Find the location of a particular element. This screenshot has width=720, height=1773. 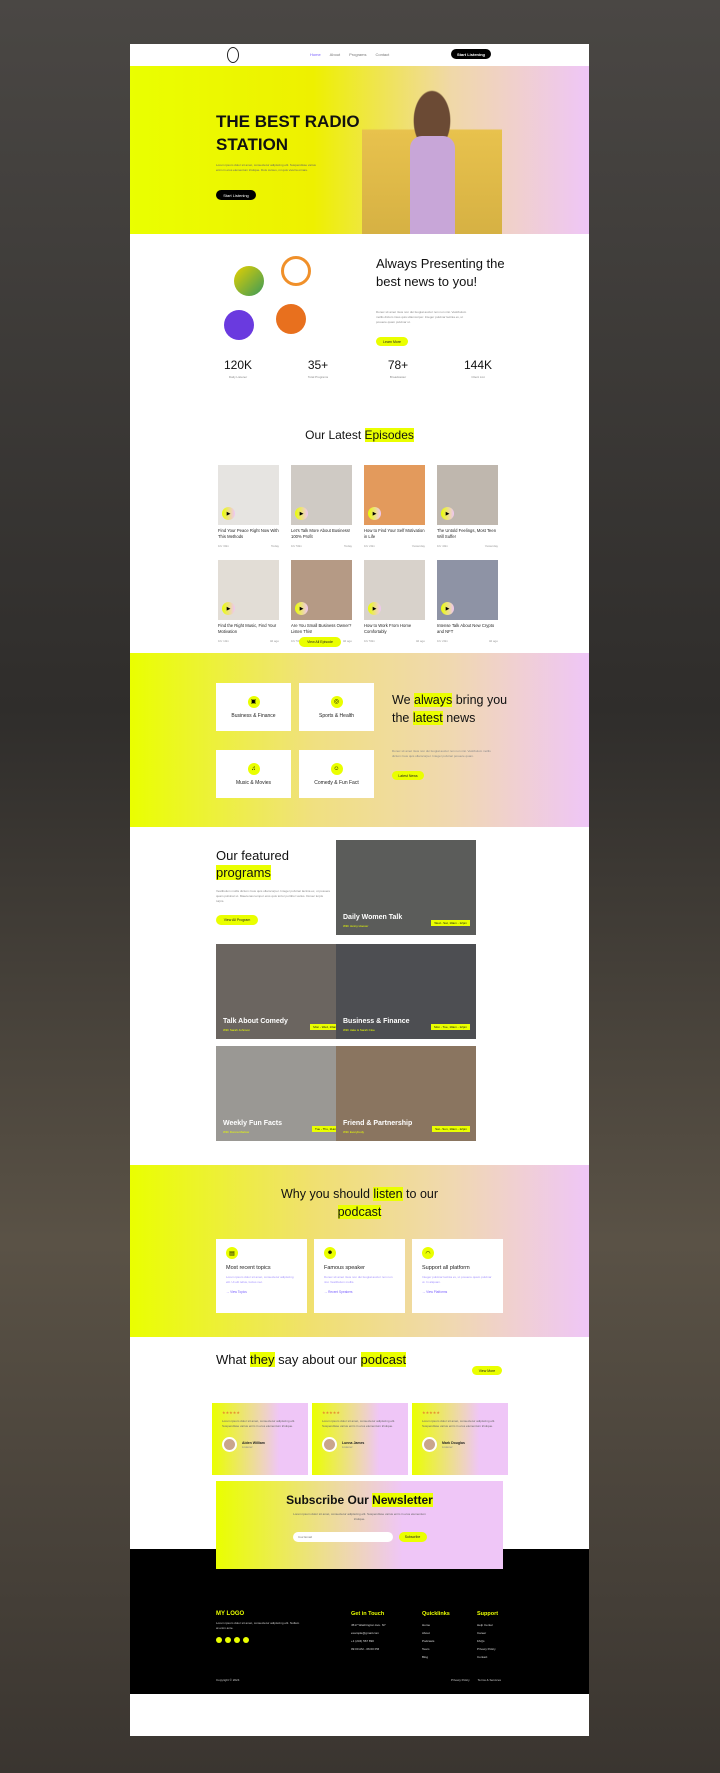

nav-contact: Contact is located at coordinates (382, 54).